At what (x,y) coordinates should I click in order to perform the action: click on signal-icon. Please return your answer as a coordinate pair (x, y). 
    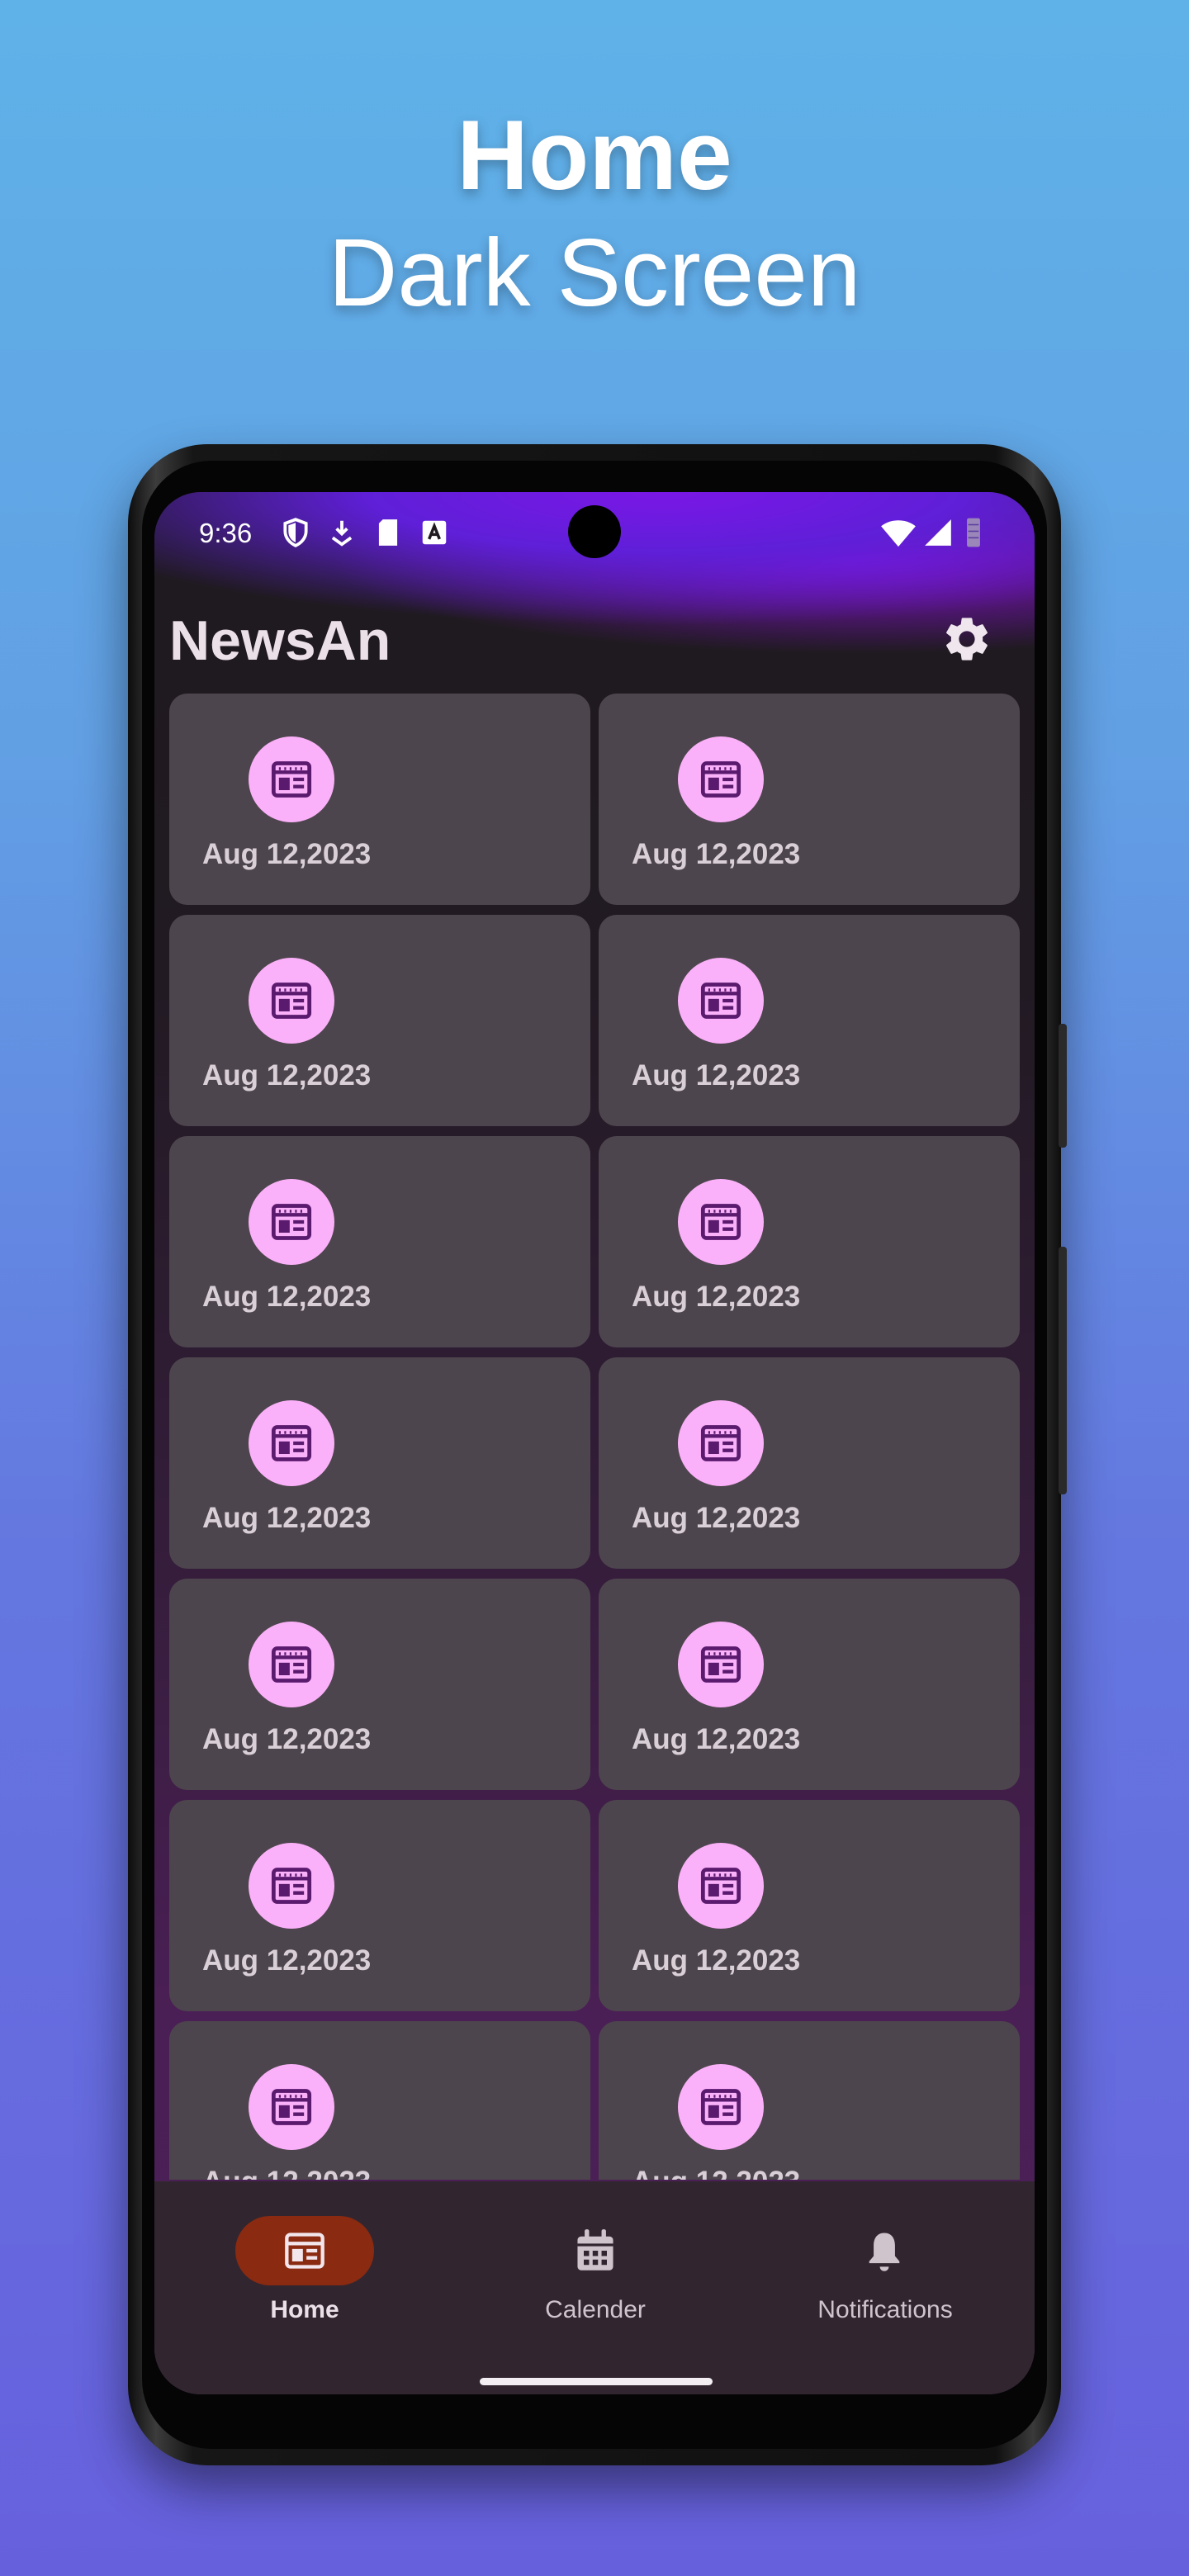
    Looking at the image, I should click on (938, 532).